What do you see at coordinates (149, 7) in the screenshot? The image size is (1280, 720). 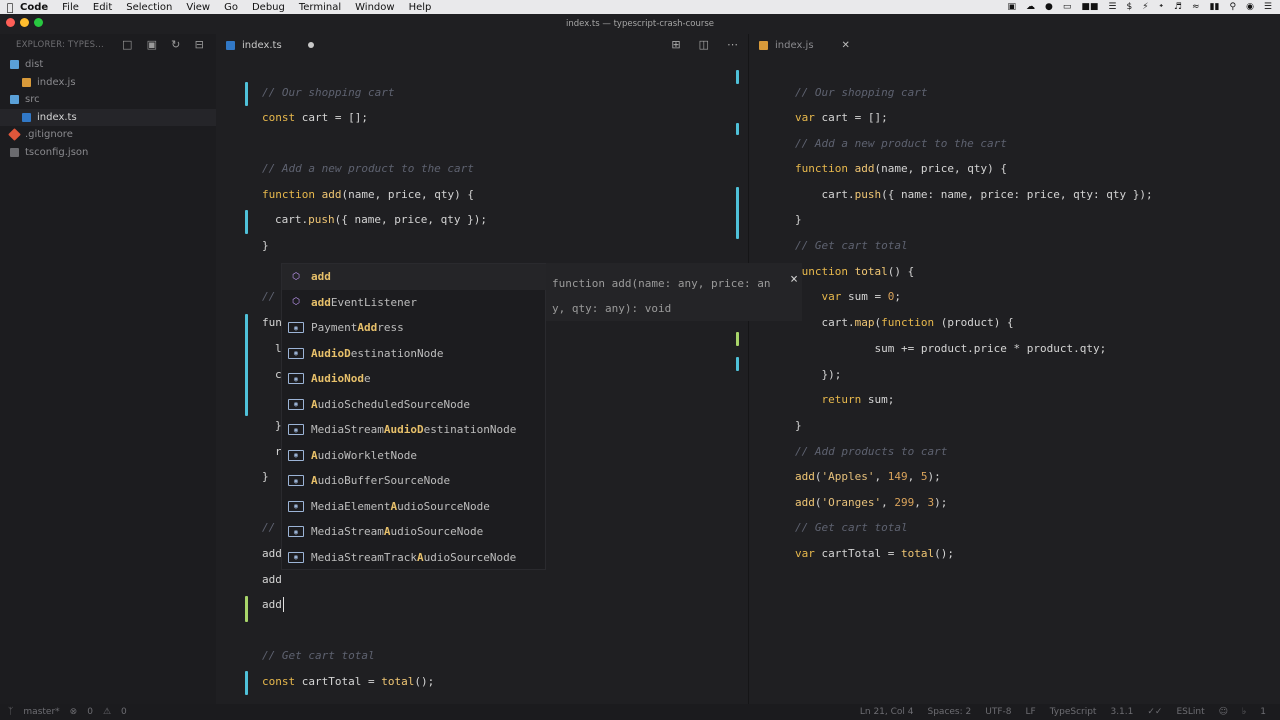 I see `menu-selection: Selection` at bounding box center [149, 7].